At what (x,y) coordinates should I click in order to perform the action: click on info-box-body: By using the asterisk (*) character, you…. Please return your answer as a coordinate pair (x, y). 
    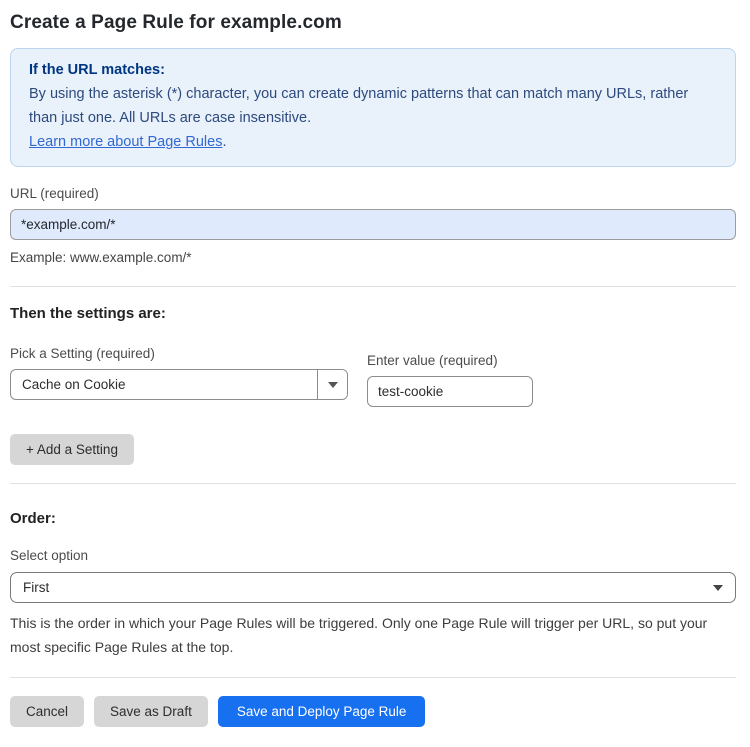
    Looking at the image, I should click on (359, 106).